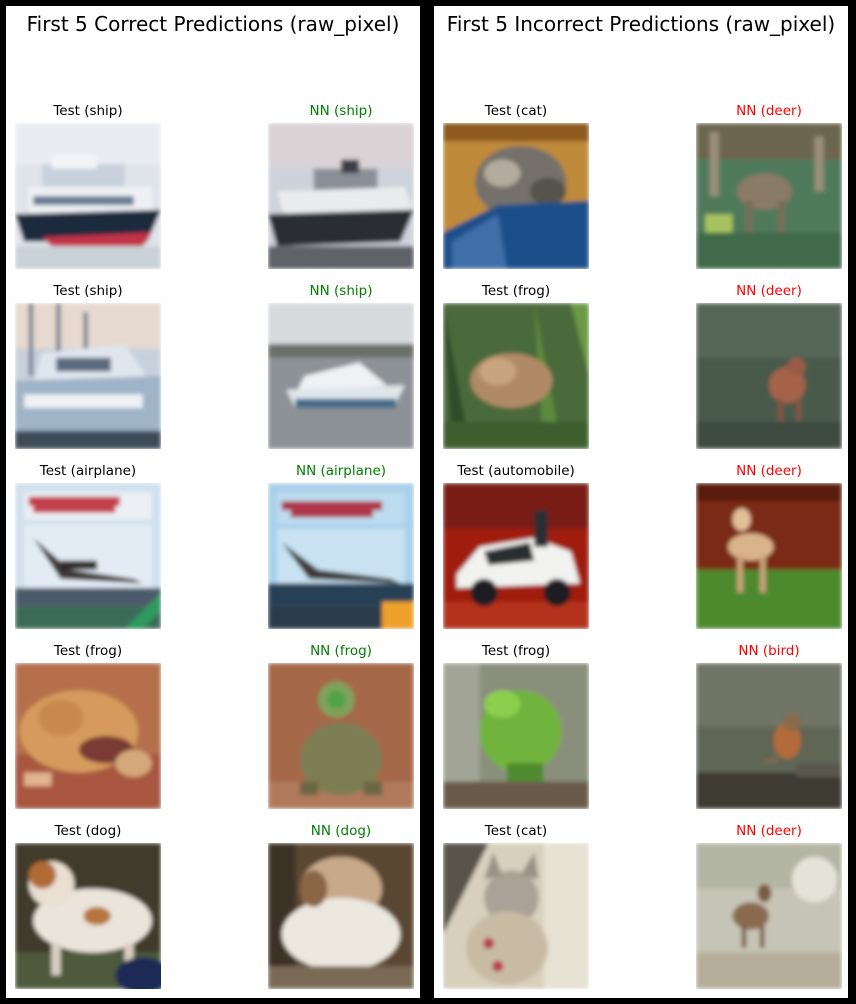 The width and height of the screenshot is (856, 1004). What do you see at coordinates (213, 24) in the screenshot?
I see `panel-title: First 5 Correct Predictions (raw_pixel)` at bounding box center [213, 24].